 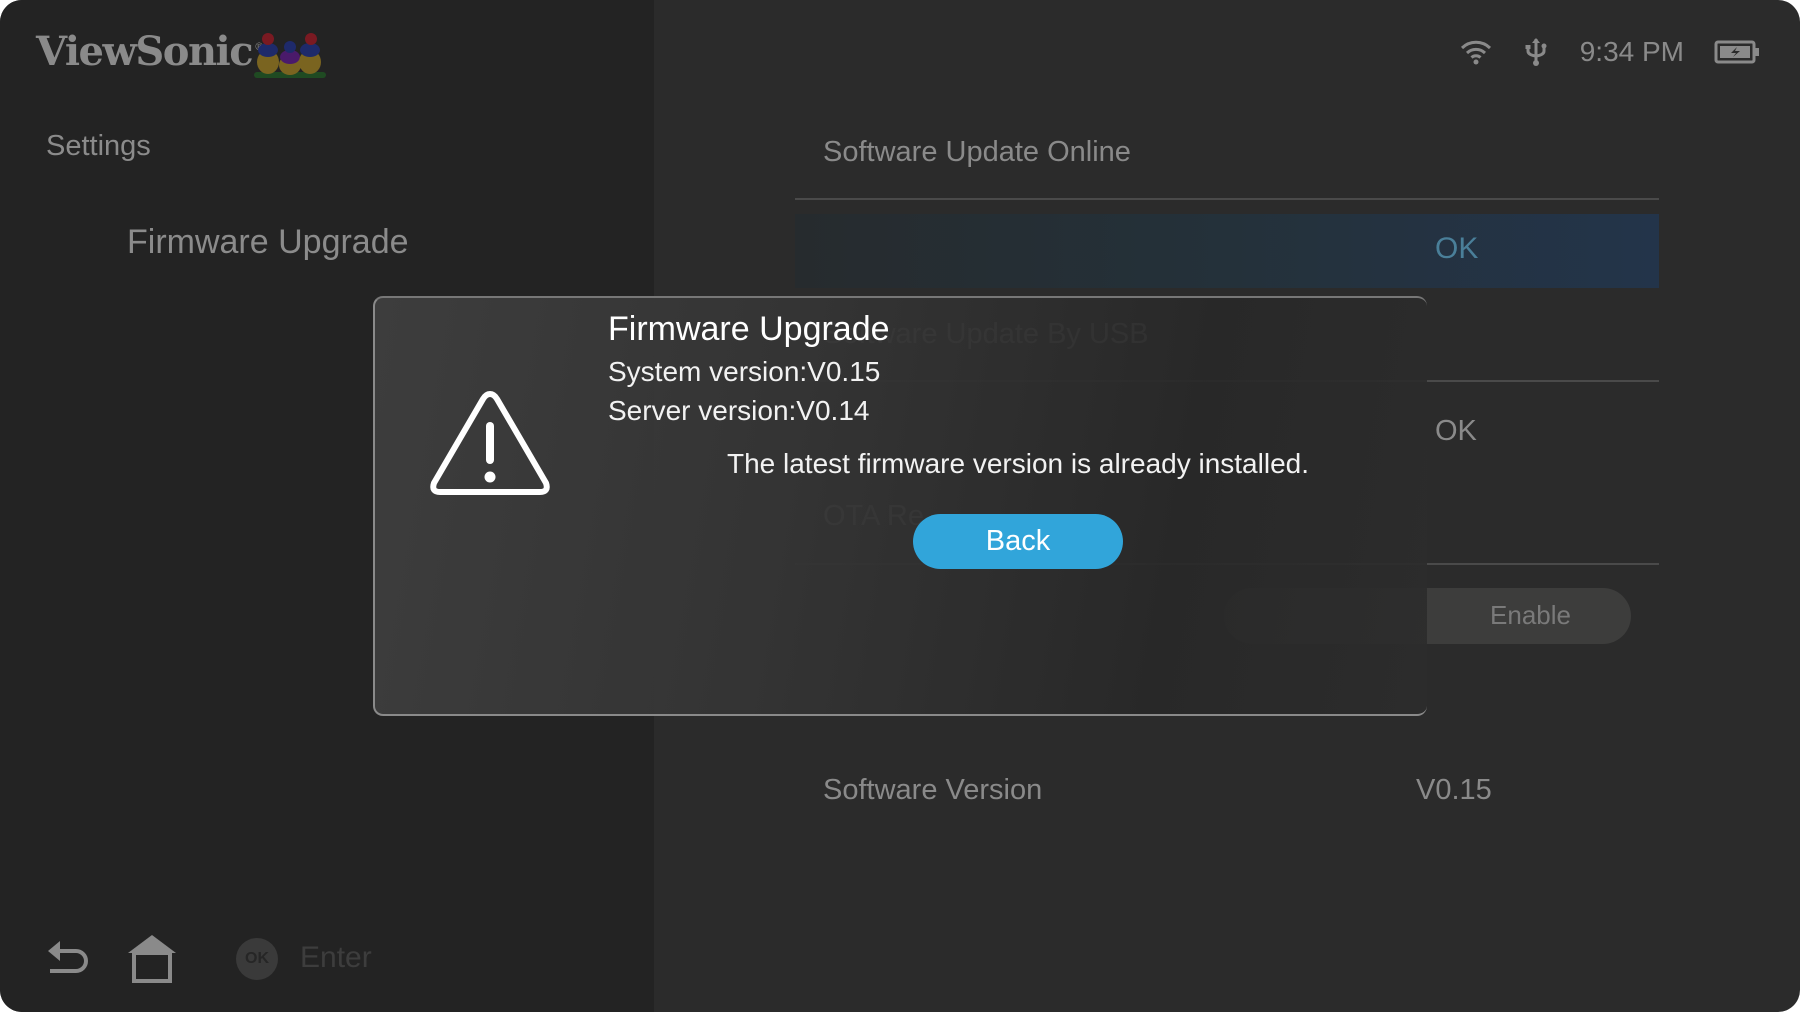 I want to click on row-label-software-update-online: Software Update Online, so click(x=977, y=152).